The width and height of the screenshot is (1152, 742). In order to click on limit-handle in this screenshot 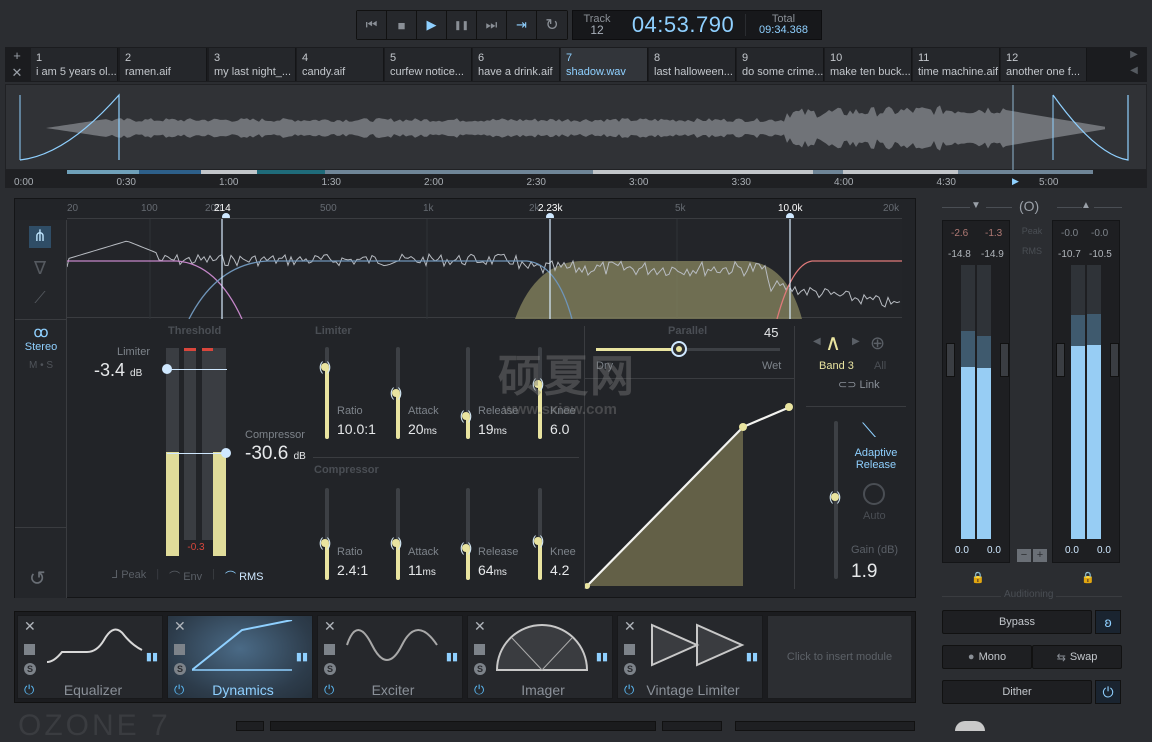, I will do `click(789, 407)`.